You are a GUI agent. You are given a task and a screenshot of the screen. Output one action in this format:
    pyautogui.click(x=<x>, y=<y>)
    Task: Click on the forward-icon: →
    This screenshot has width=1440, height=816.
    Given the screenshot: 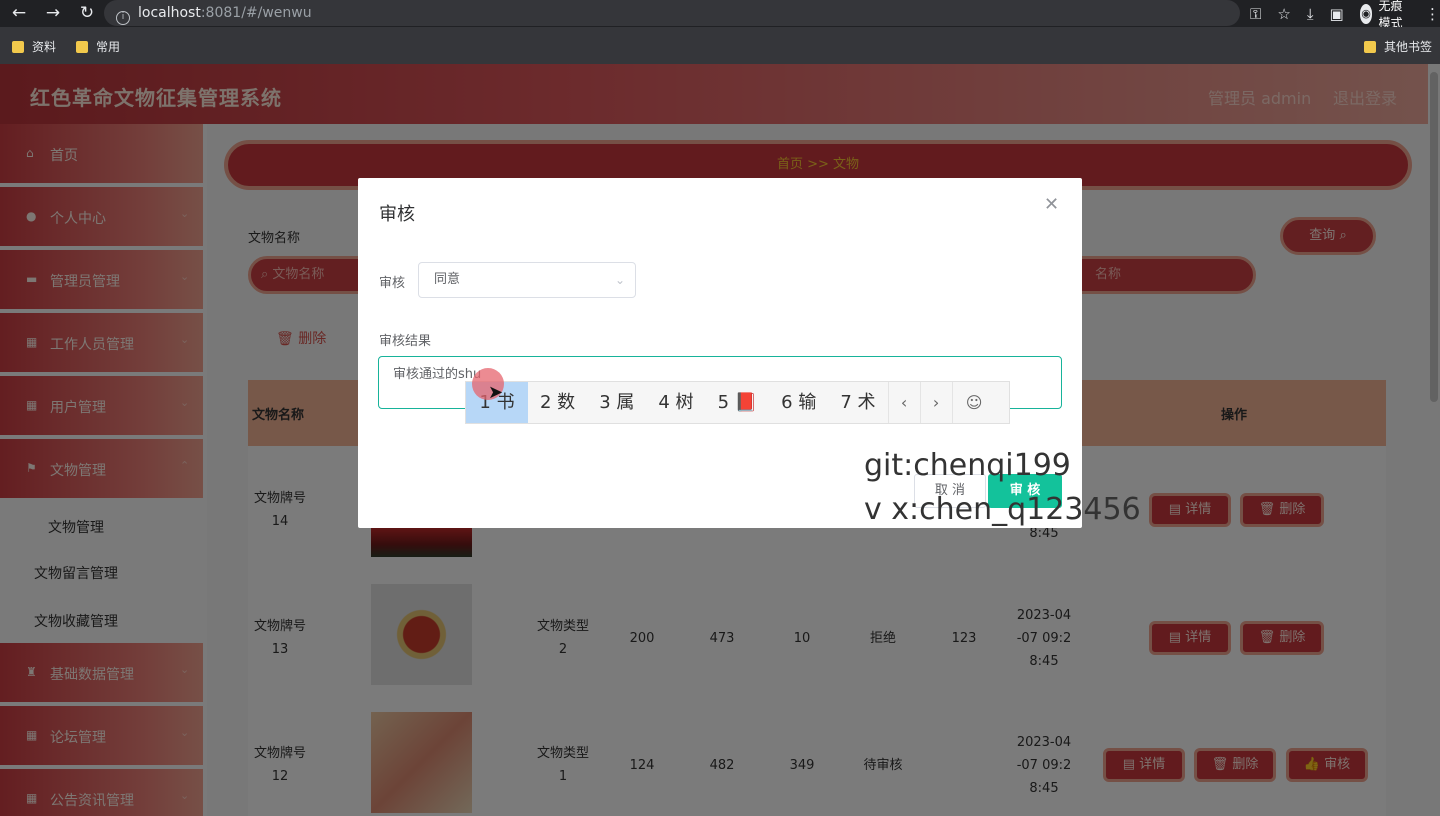 What is the action you would take?
    pyautogui.click(x=53, y=13)
    